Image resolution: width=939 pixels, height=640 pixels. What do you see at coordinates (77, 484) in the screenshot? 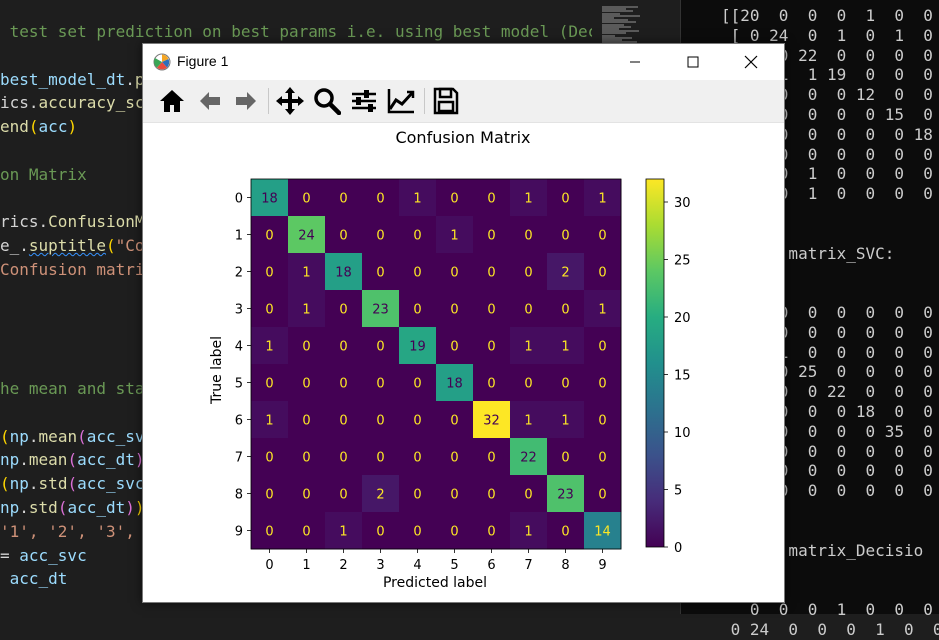
I see `code-line: (np.std(acc_svc)` at bounding box center [77, 484].